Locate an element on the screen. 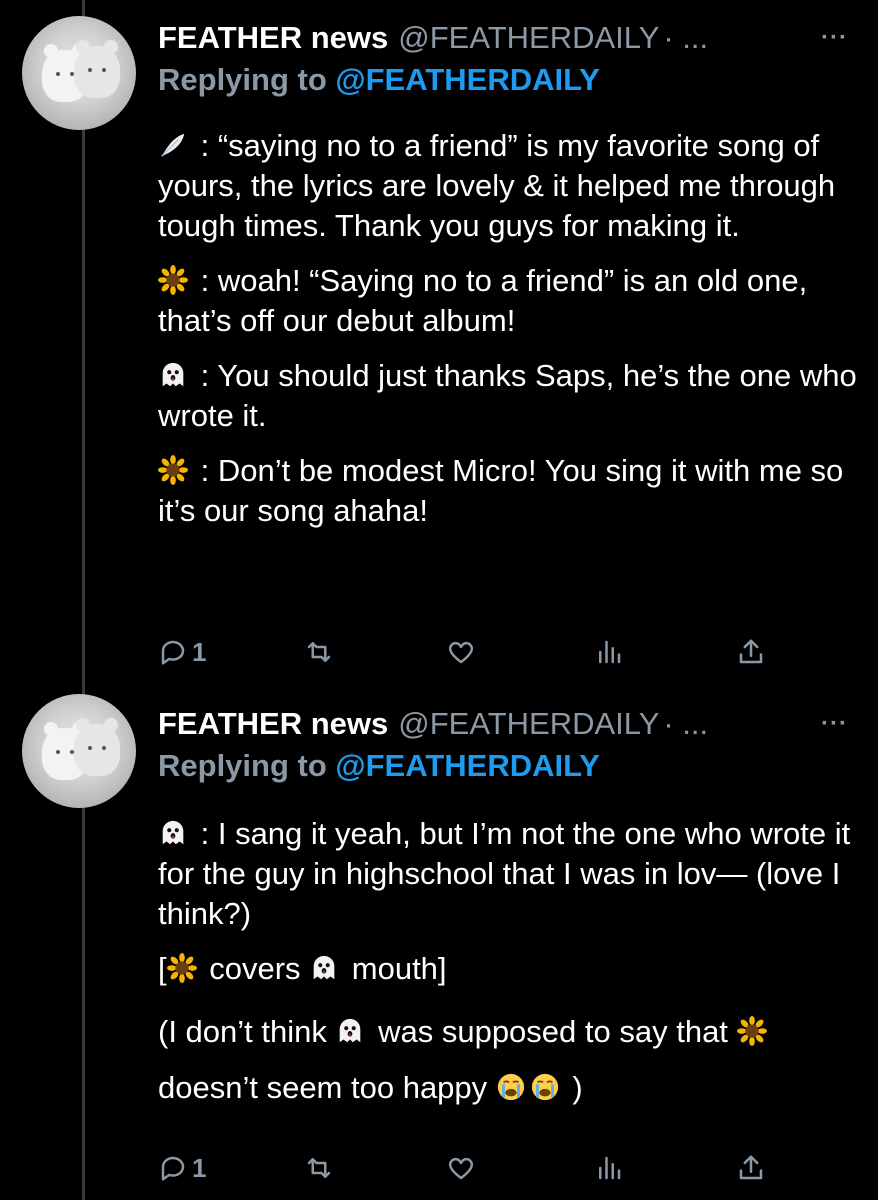 This screenshot has width=878, height=1200. narration-text: was supposed to say that is located at coordinates (553, 1031).